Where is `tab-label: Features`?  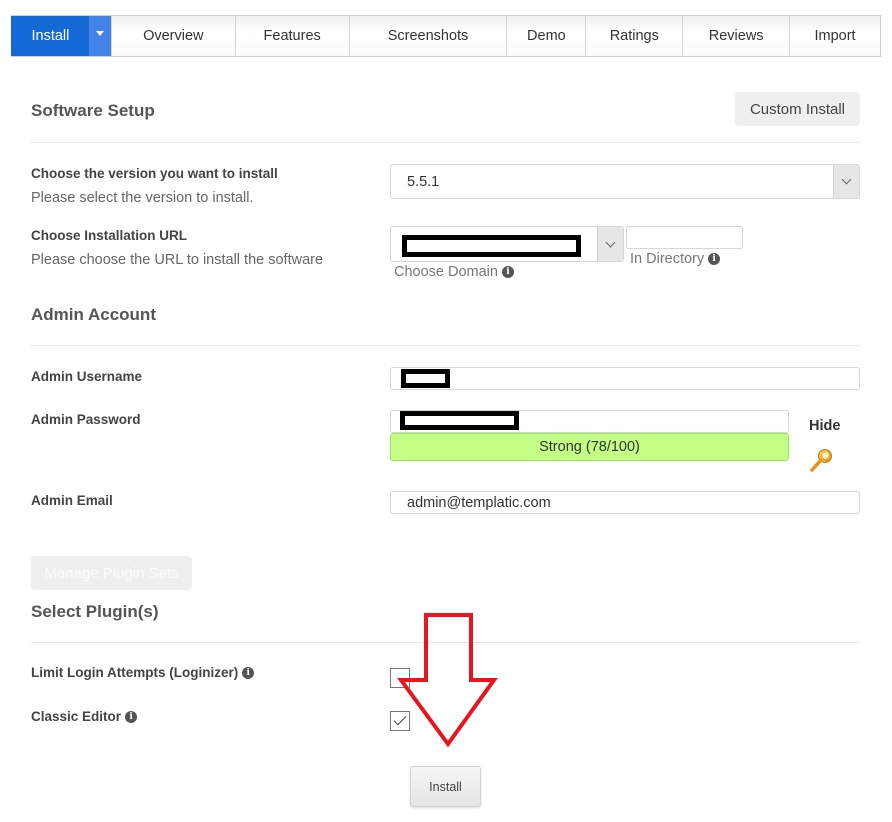
tab-label: Features is located at coordinates (292, 36).